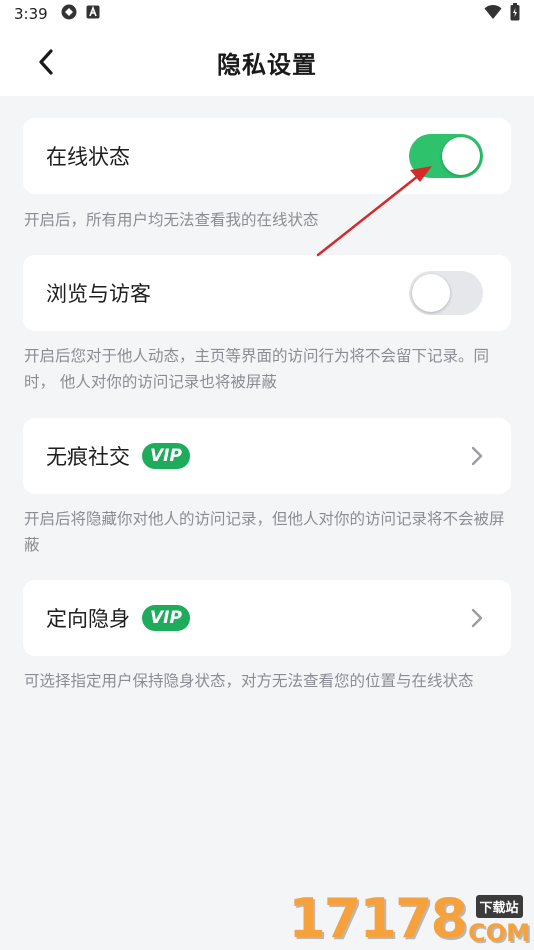 This screenshot has height=950, width=534. Describe the element at coordinates (499, 906) in the screenshot. I see `watermark-tag: 下载站` at that location.